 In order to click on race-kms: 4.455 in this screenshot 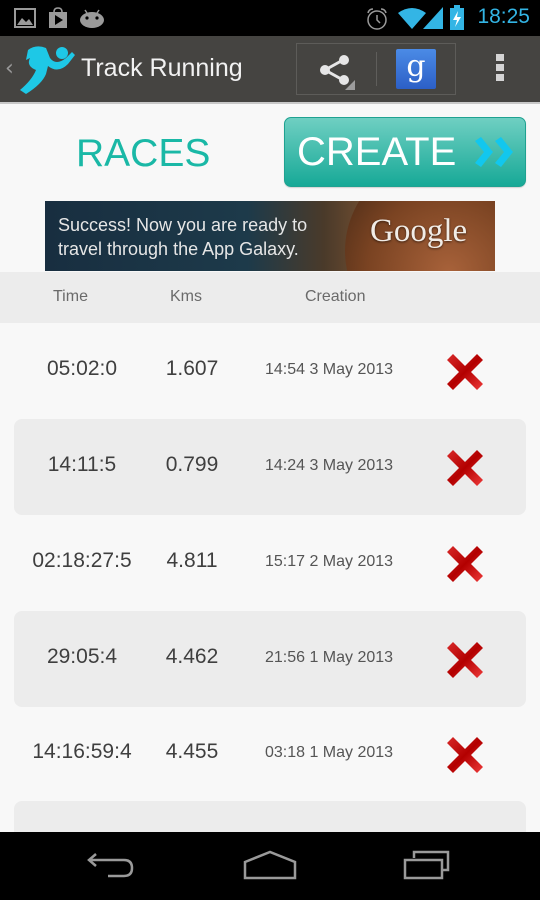, I will do `click(192, 751)`.